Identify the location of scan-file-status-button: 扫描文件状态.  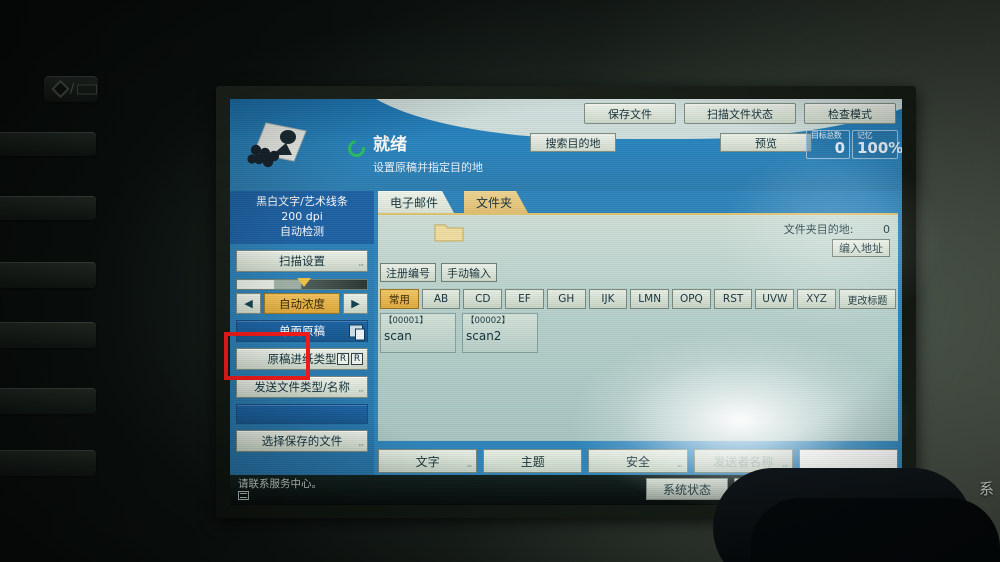
(740, 113).